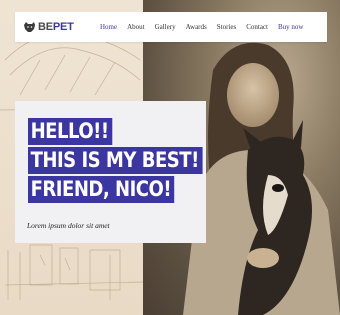  Describe the element at coordinates (101, 189) in the screenshot. I see `headline-line-3: FRIEND, NICO!` at that location.